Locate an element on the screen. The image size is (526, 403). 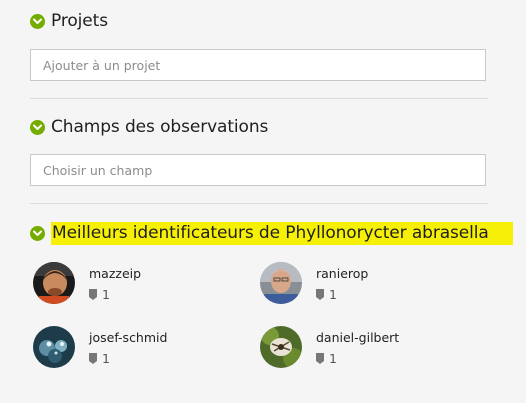
fields-title: Champs des observations is located at coordinates (160, 127).